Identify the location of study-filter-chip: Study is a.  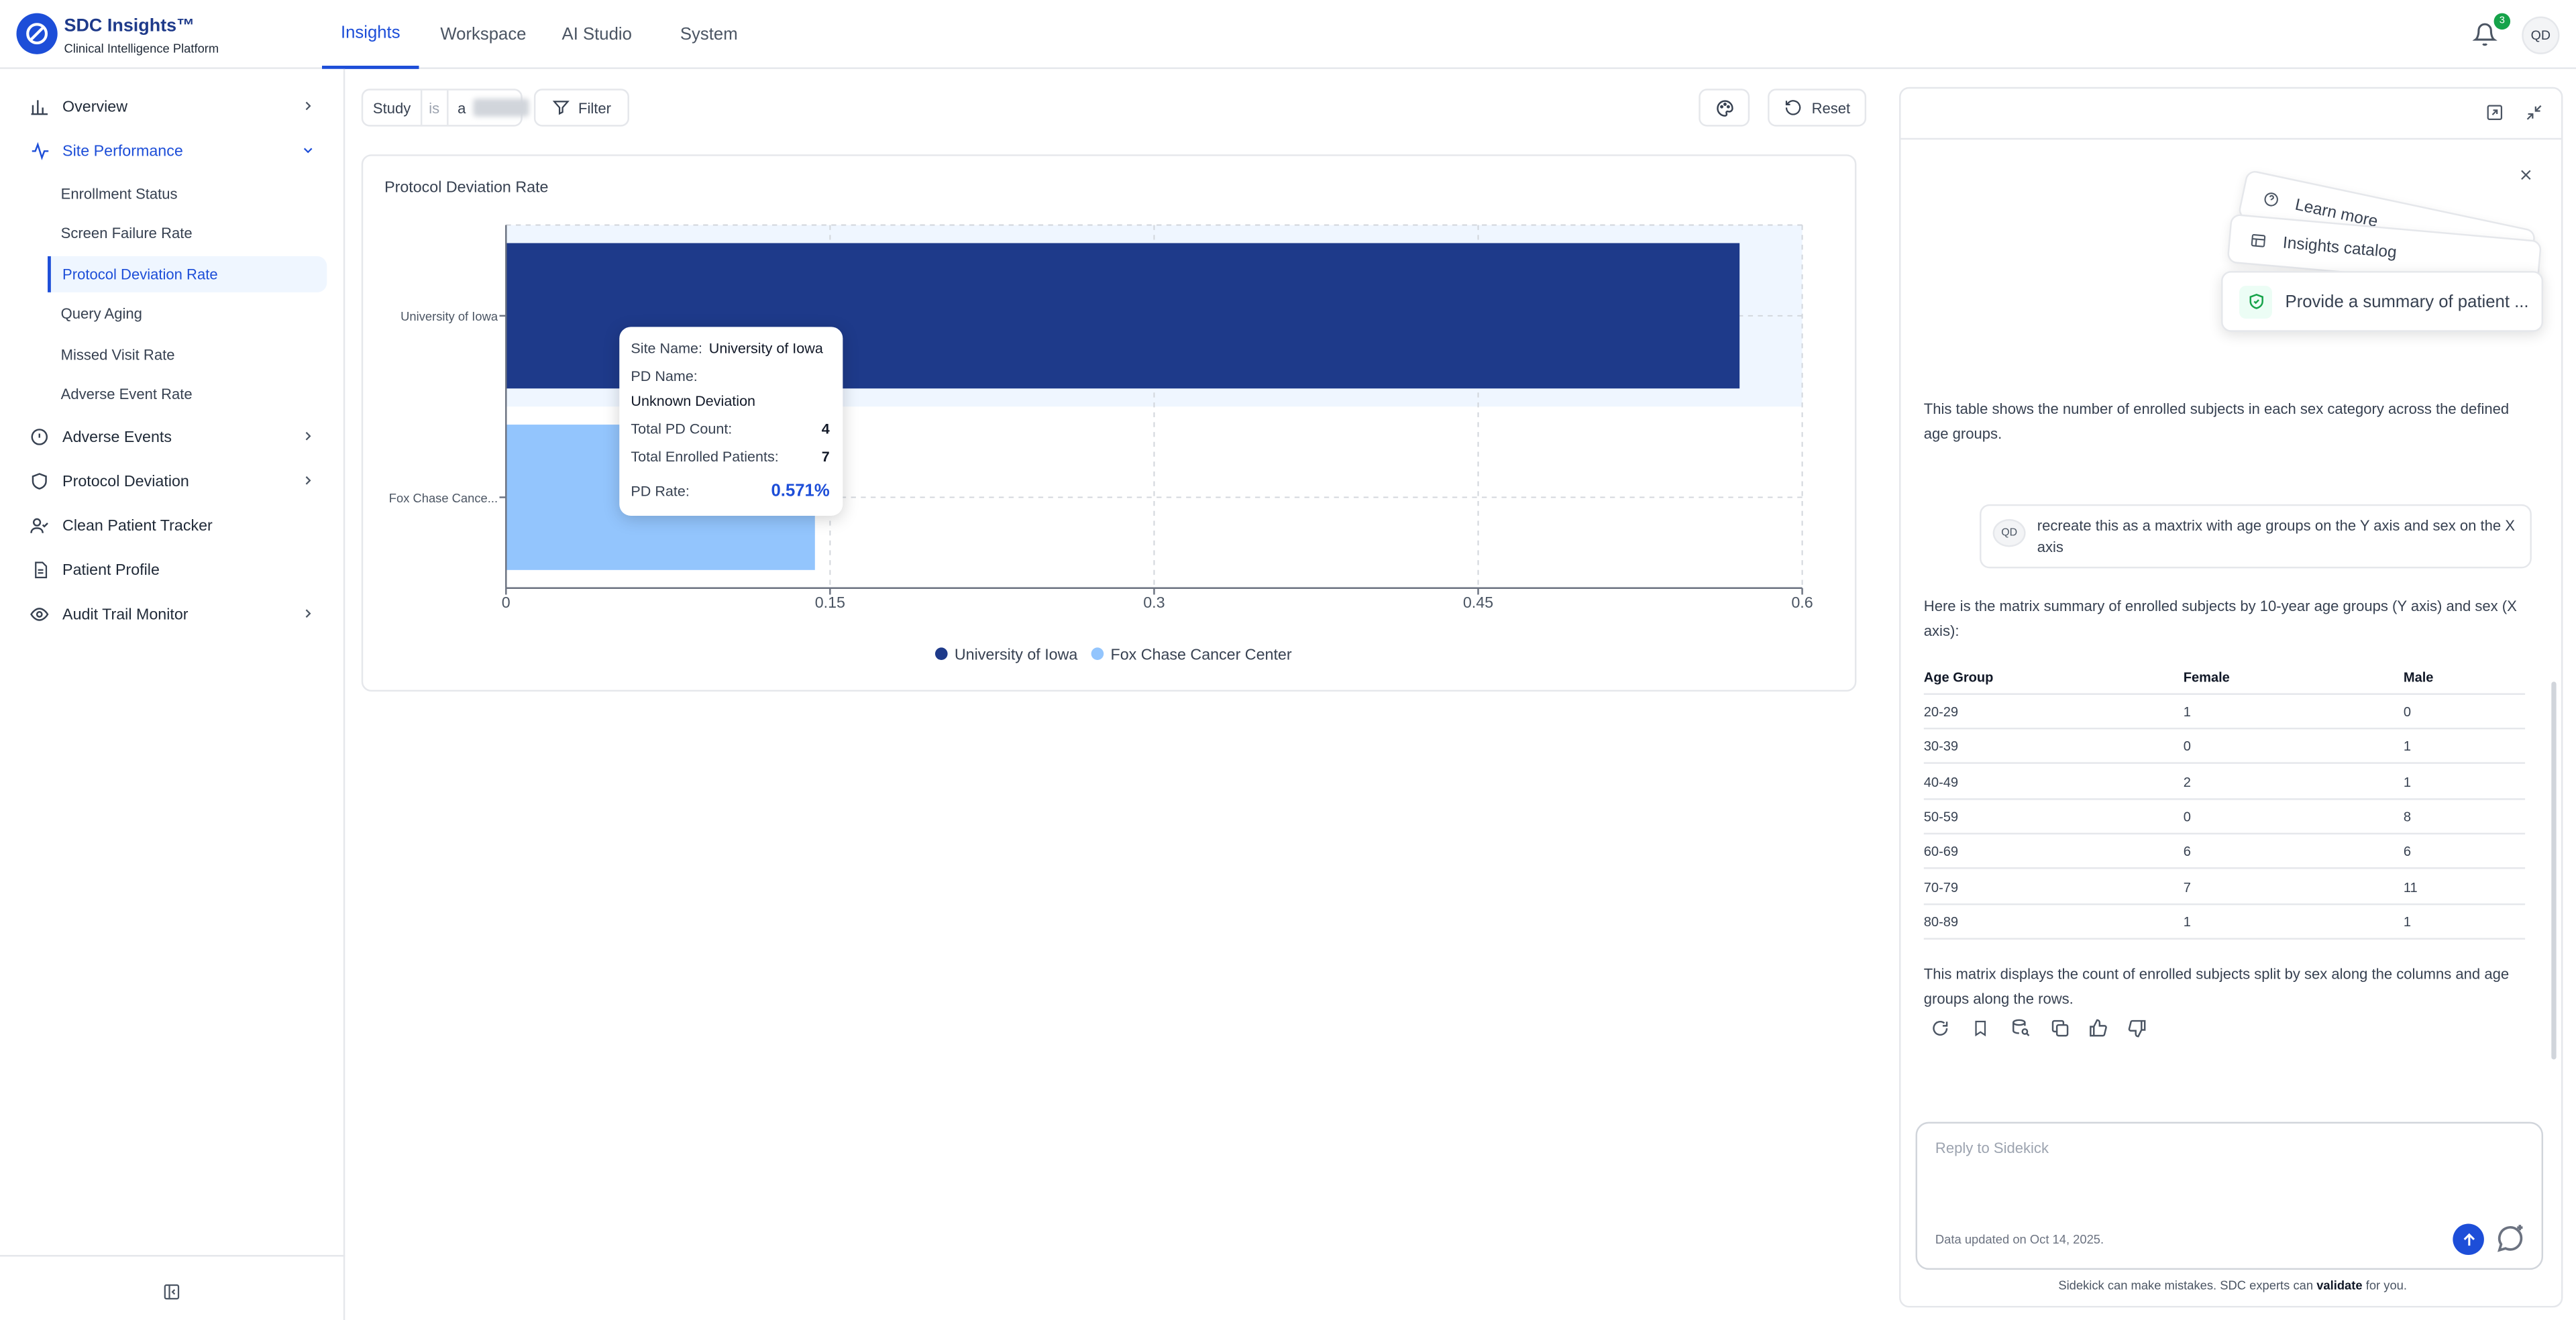
(445, 108).